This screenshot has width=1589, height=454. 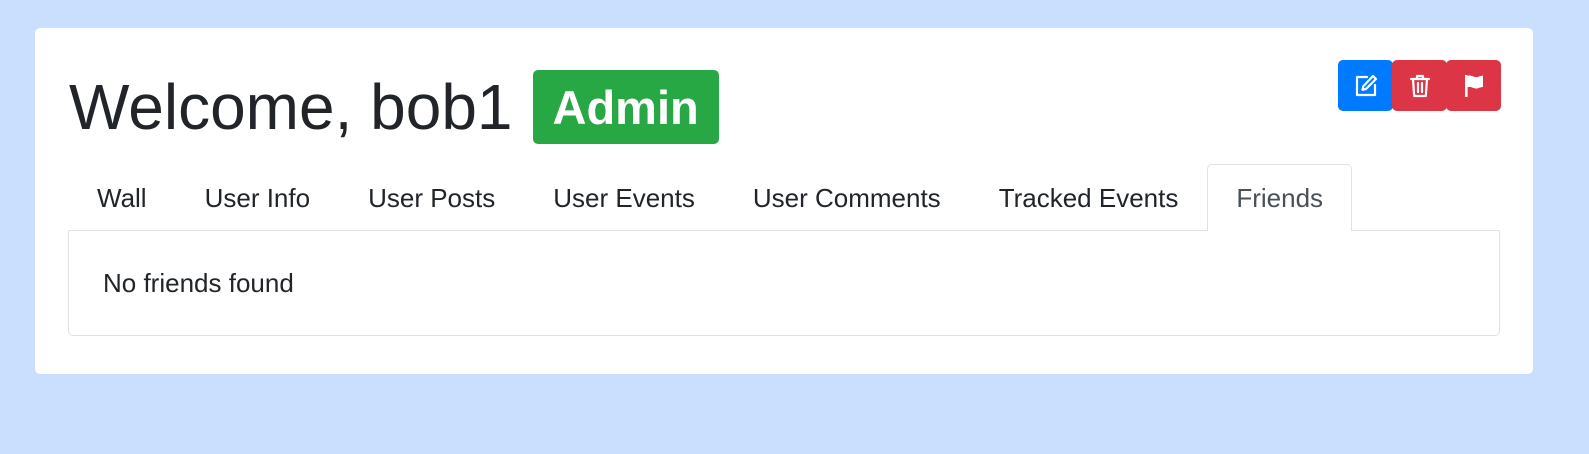 I want to click on delete-button, so click(x=1419, y=85).